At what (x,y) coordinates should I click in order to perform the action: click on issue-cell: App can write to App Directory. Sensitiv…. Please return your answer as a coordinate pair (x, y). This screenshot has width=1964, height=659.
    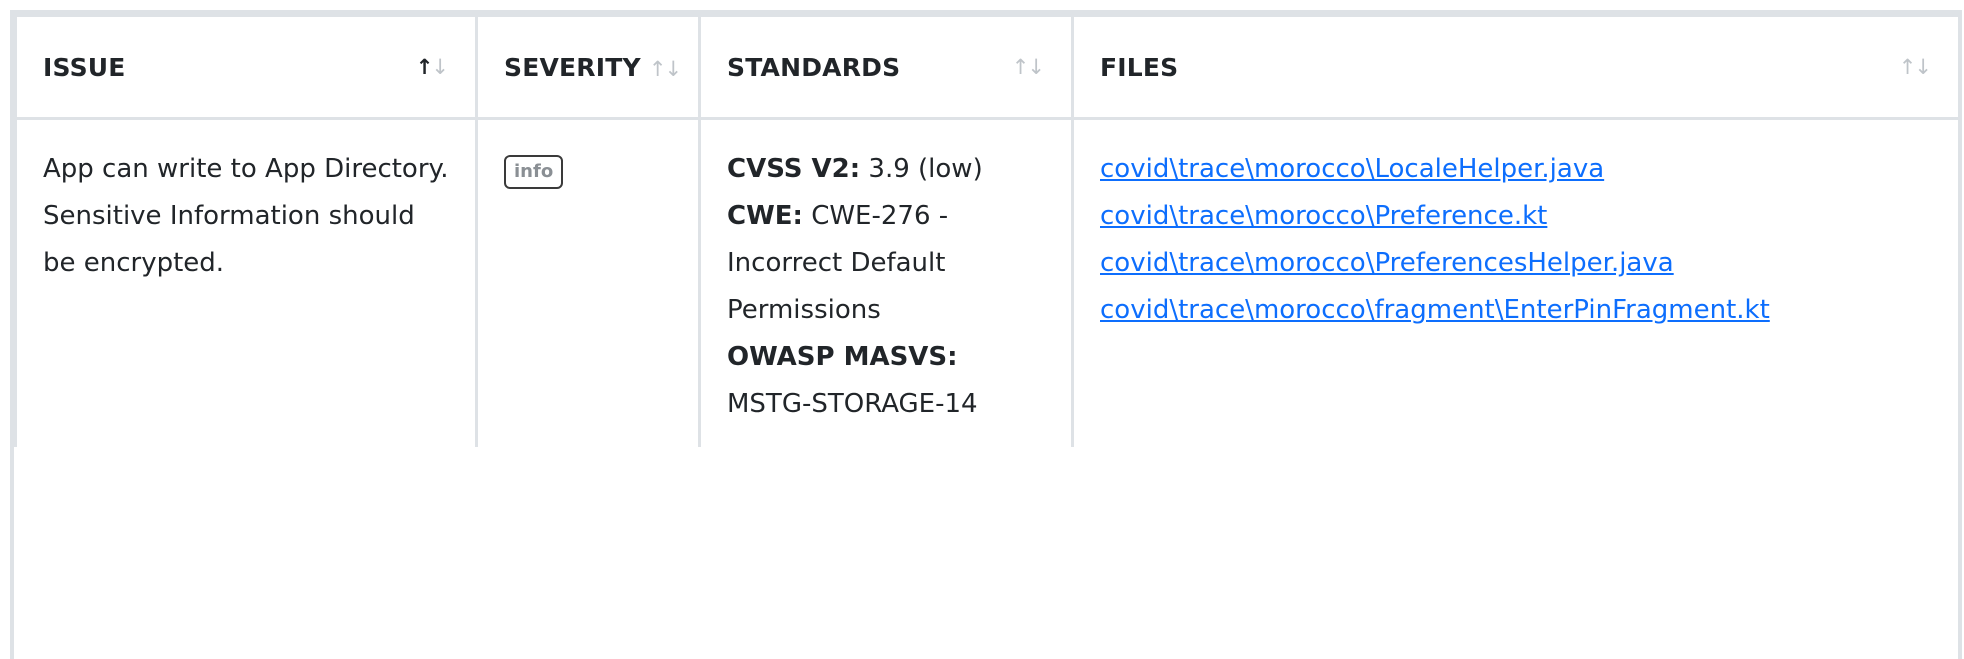
    Looking at the image, I should click on (246, 287).